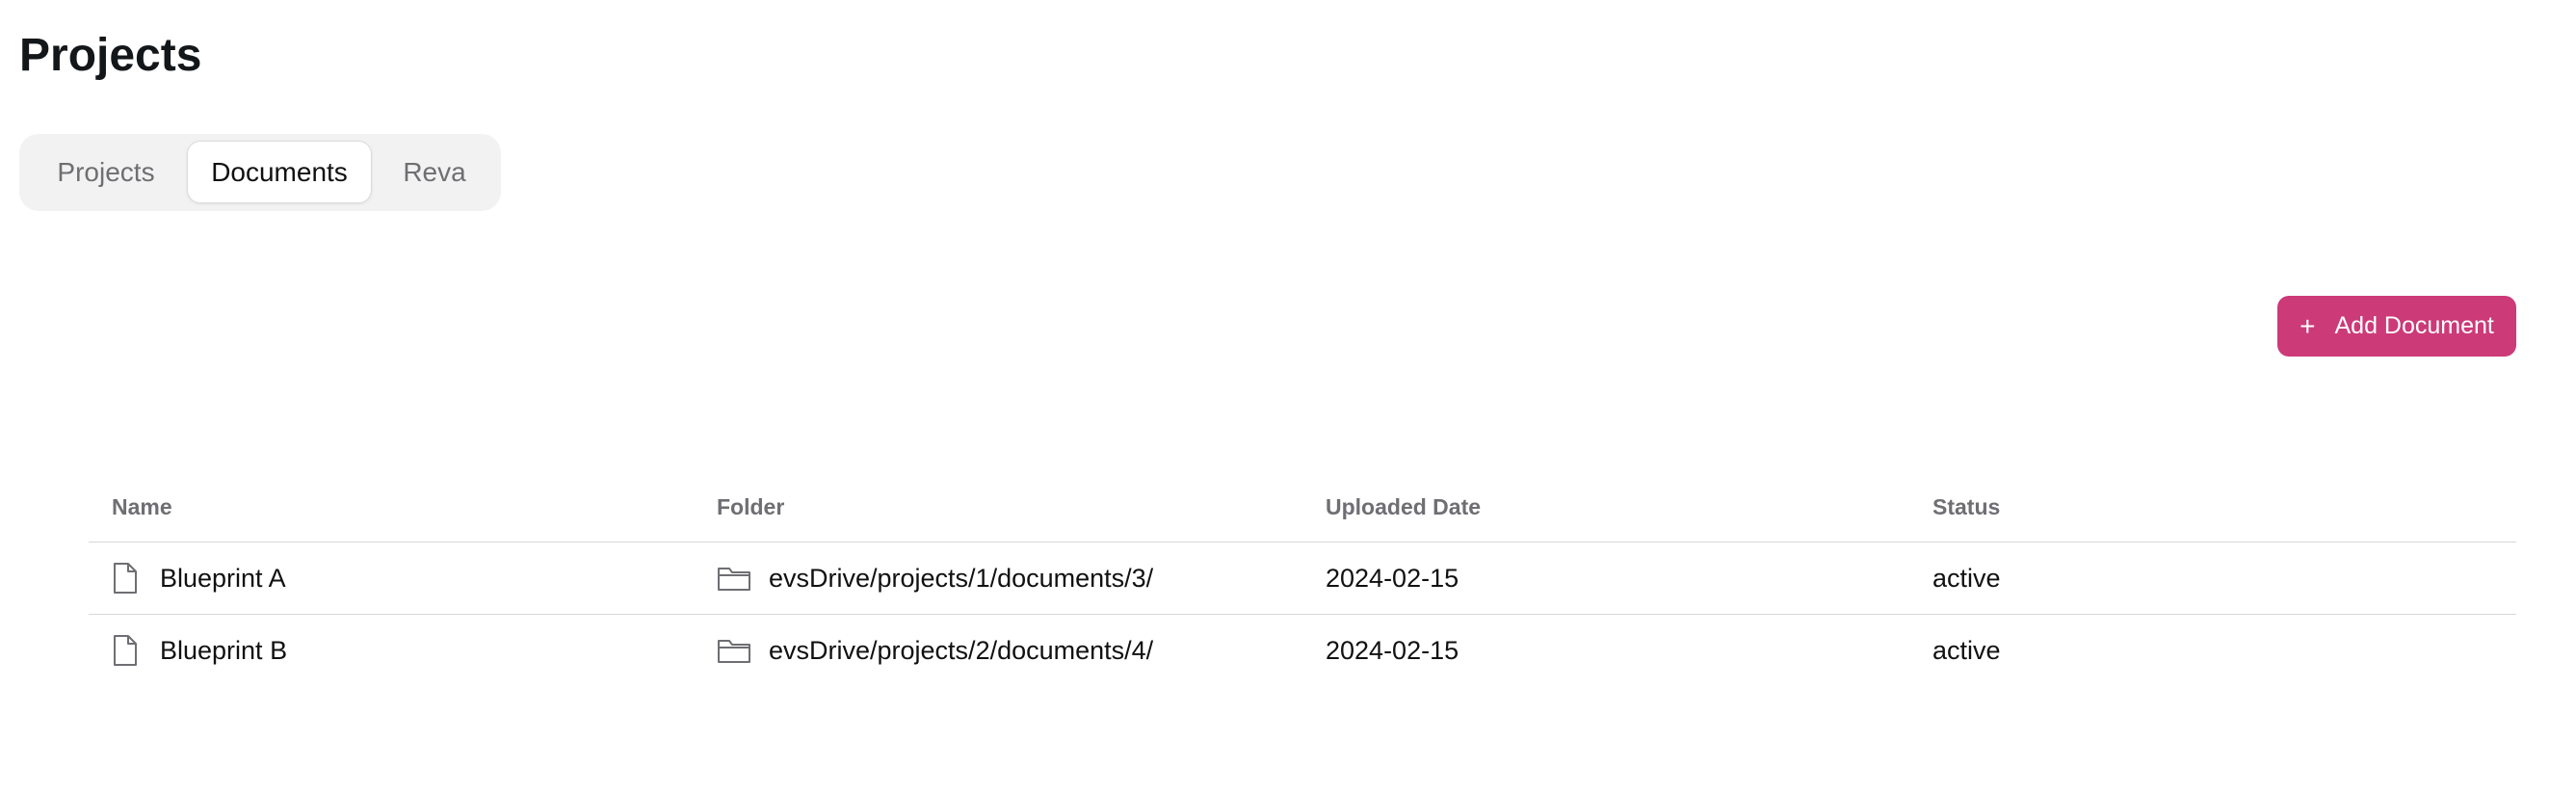  Describe the element at coordinates (2308, 325) in the screenshot. I see `plus-icon: +` at that location.